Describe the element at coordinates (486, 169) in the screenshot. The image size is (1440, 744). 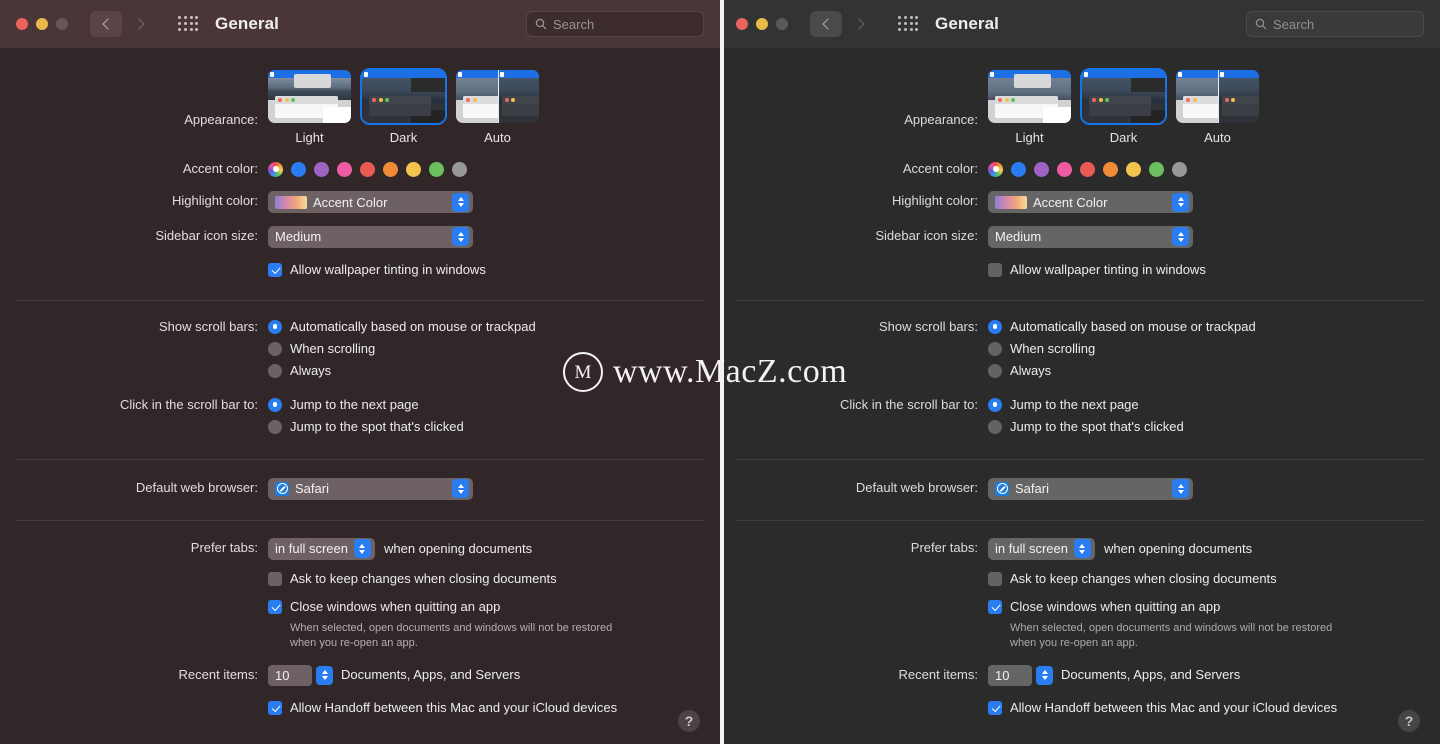
I see `accent-color-swatches` at that location.